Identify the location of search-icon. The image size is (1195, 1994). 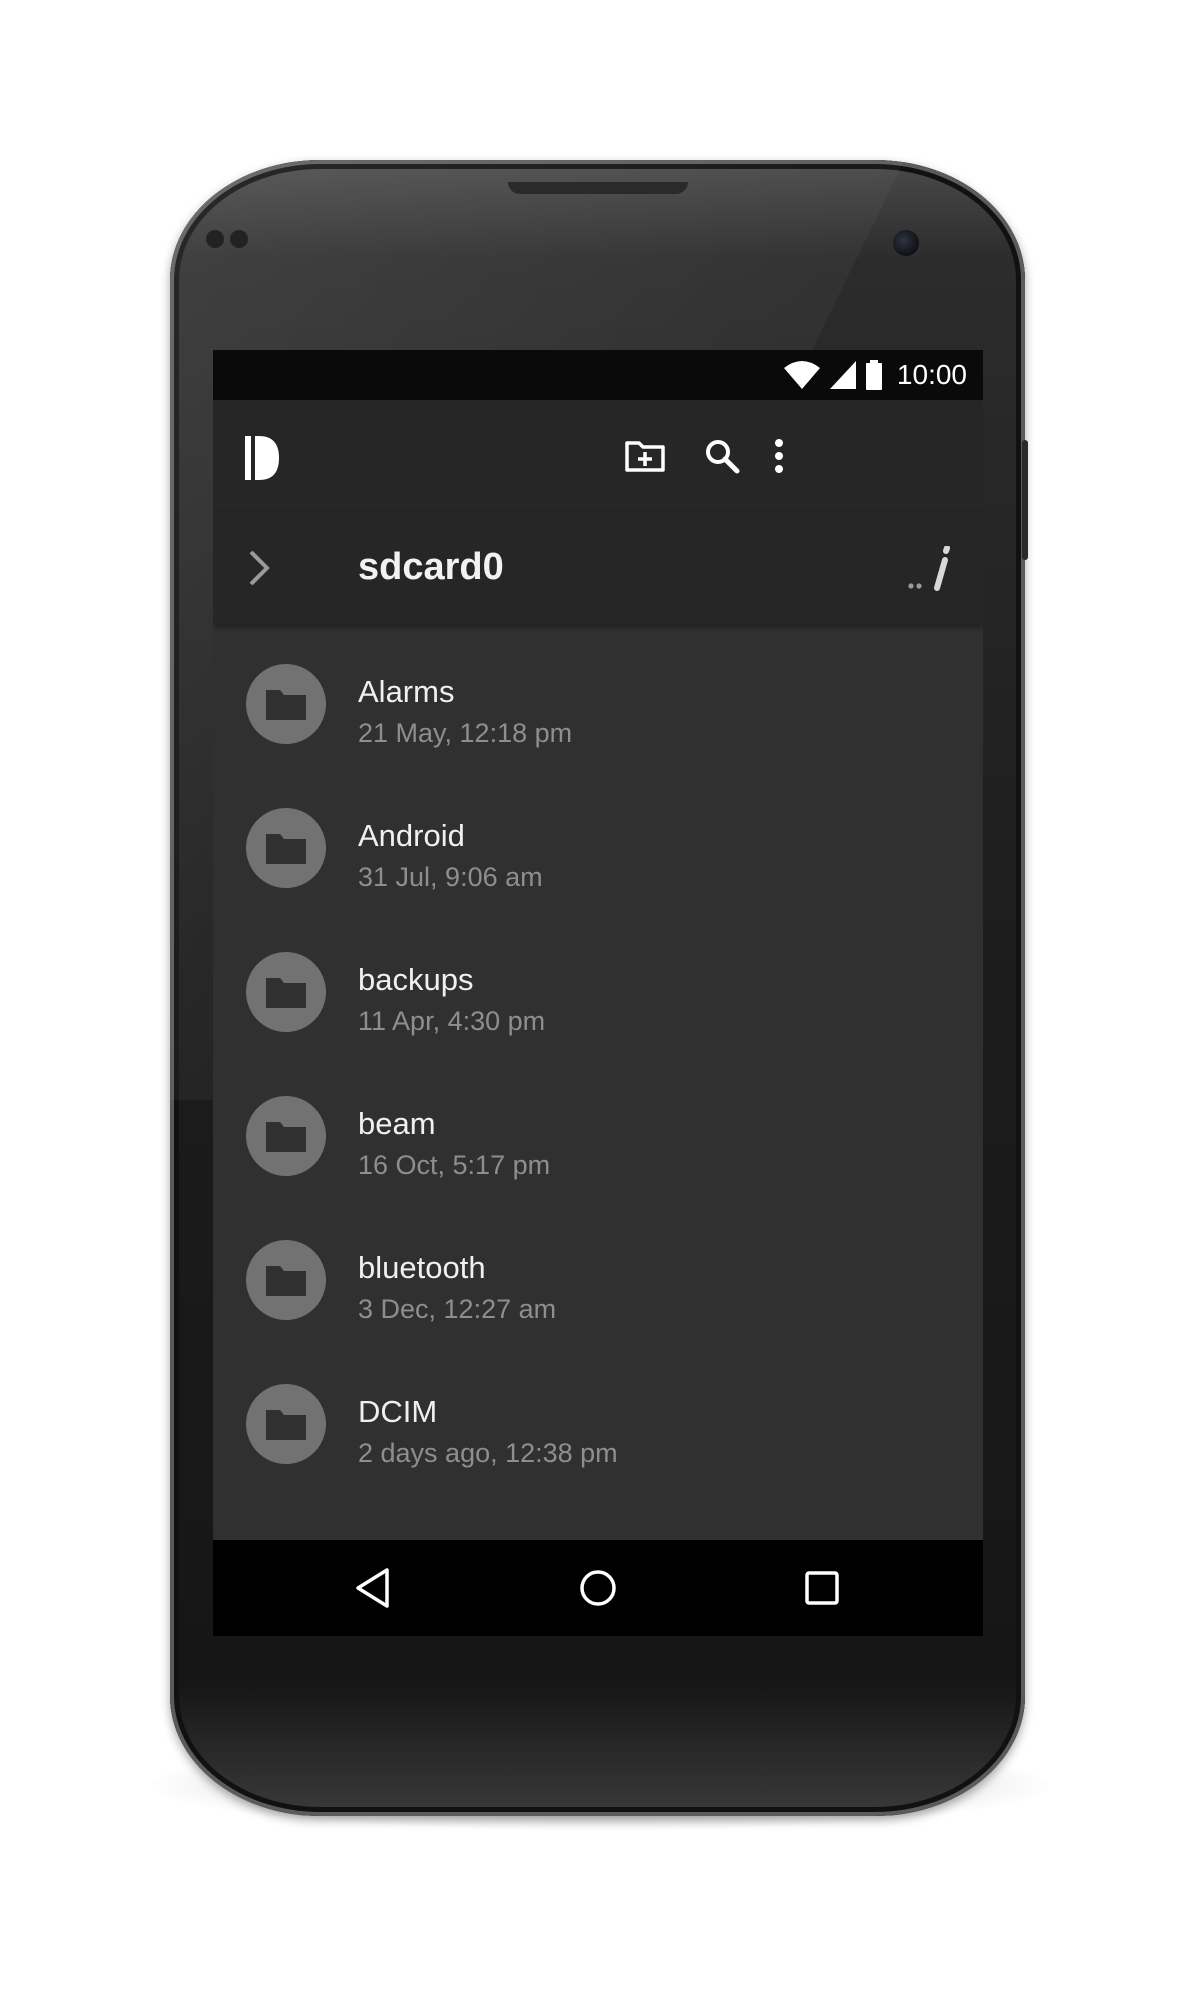
(723, 457).